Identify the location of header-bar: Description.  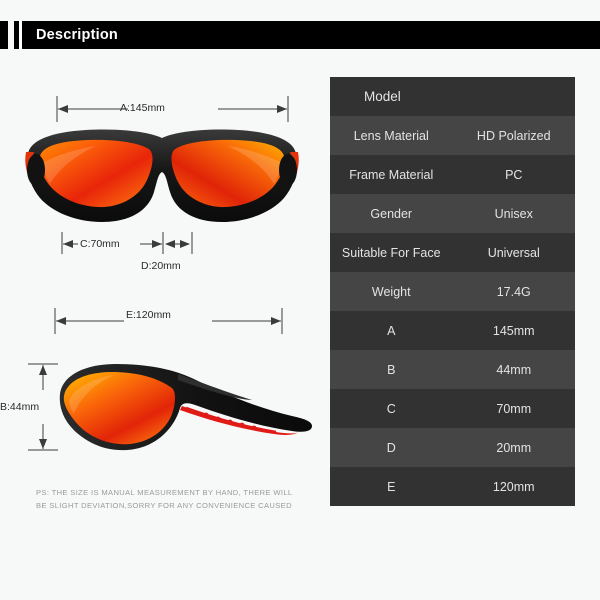
(307, 35).